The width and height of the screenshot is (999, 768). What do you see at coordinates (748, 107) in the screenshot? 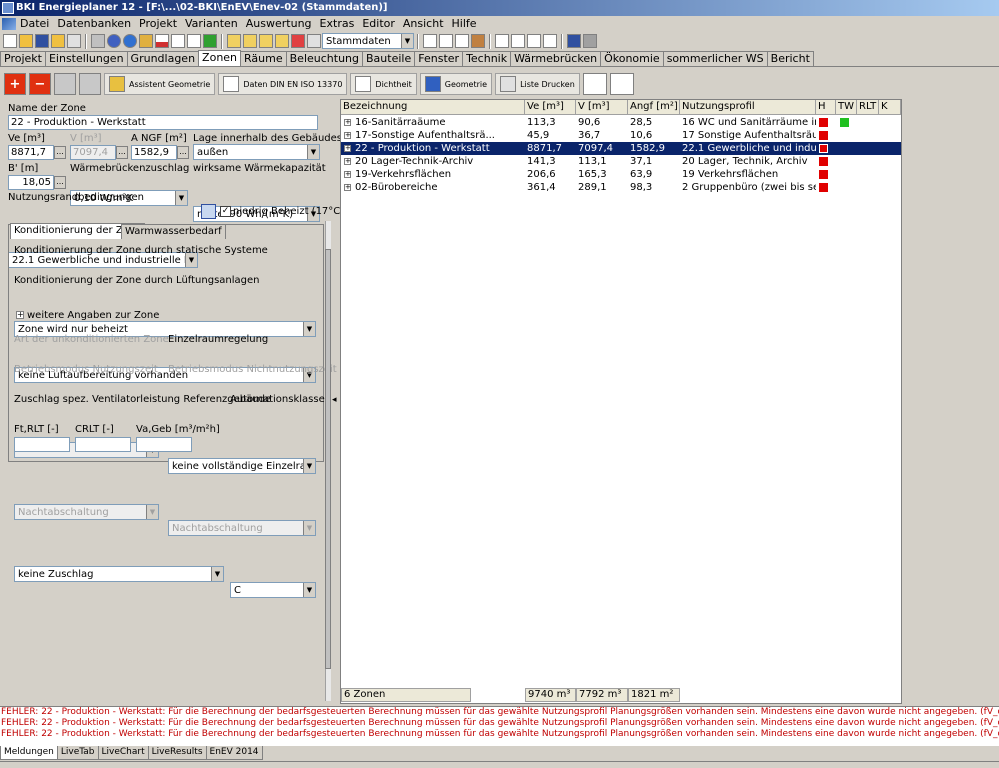
I see `col-header-nutzungsprofil: Nutzungsprofil` at bounding box center [748, 107].